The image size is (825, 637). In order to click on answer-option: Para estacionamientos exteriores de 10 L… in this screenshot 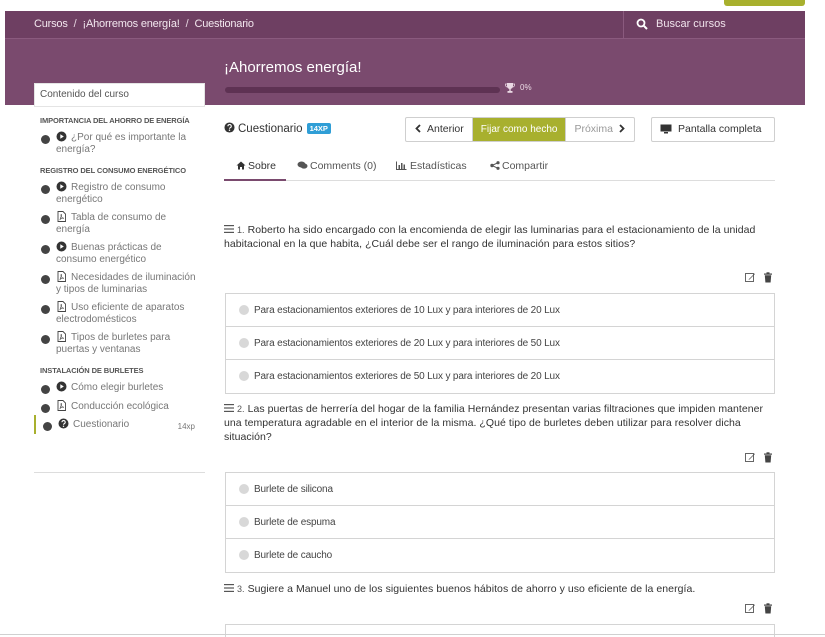, I will do `click(500, 310)`.